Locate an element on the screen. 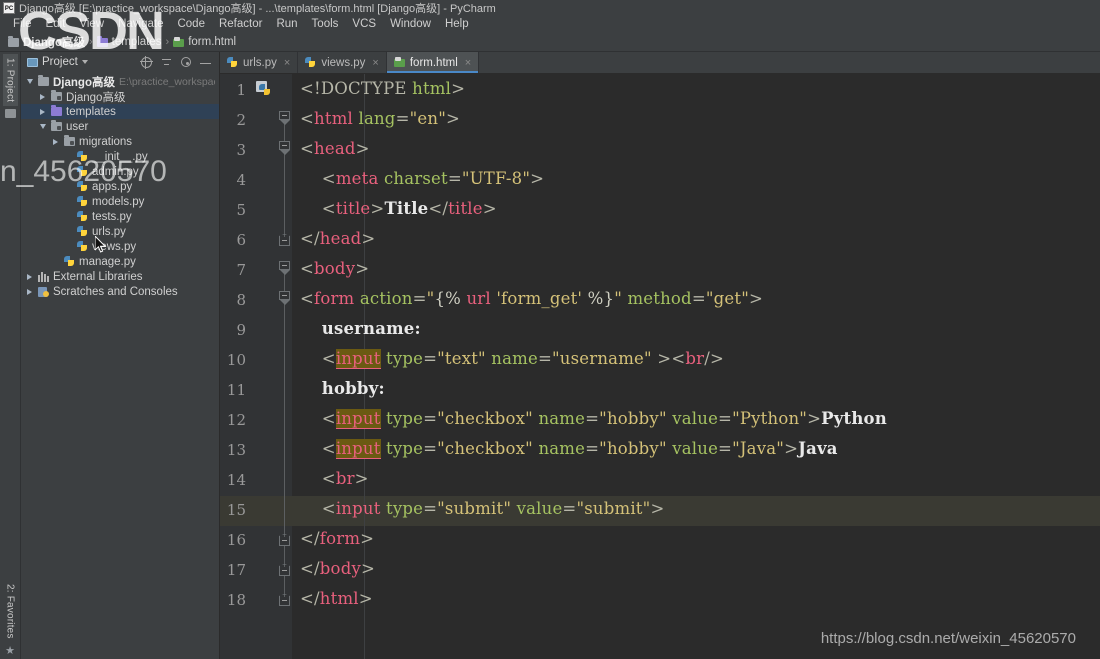 This screenshot has width=1100, height=659. code-line-6: </head> is located at coordinates (337, 238).